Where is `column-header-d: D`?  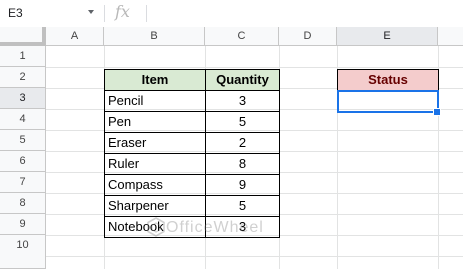
column-header-d: D is located at coordinates (308, 36).